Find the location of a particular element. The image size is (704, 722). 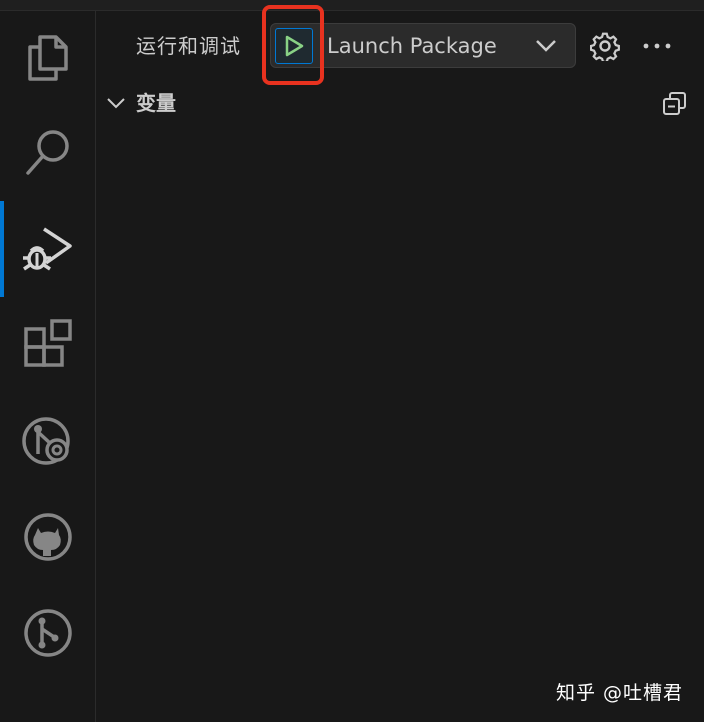

play-icon is located at coordinates (294, 46).